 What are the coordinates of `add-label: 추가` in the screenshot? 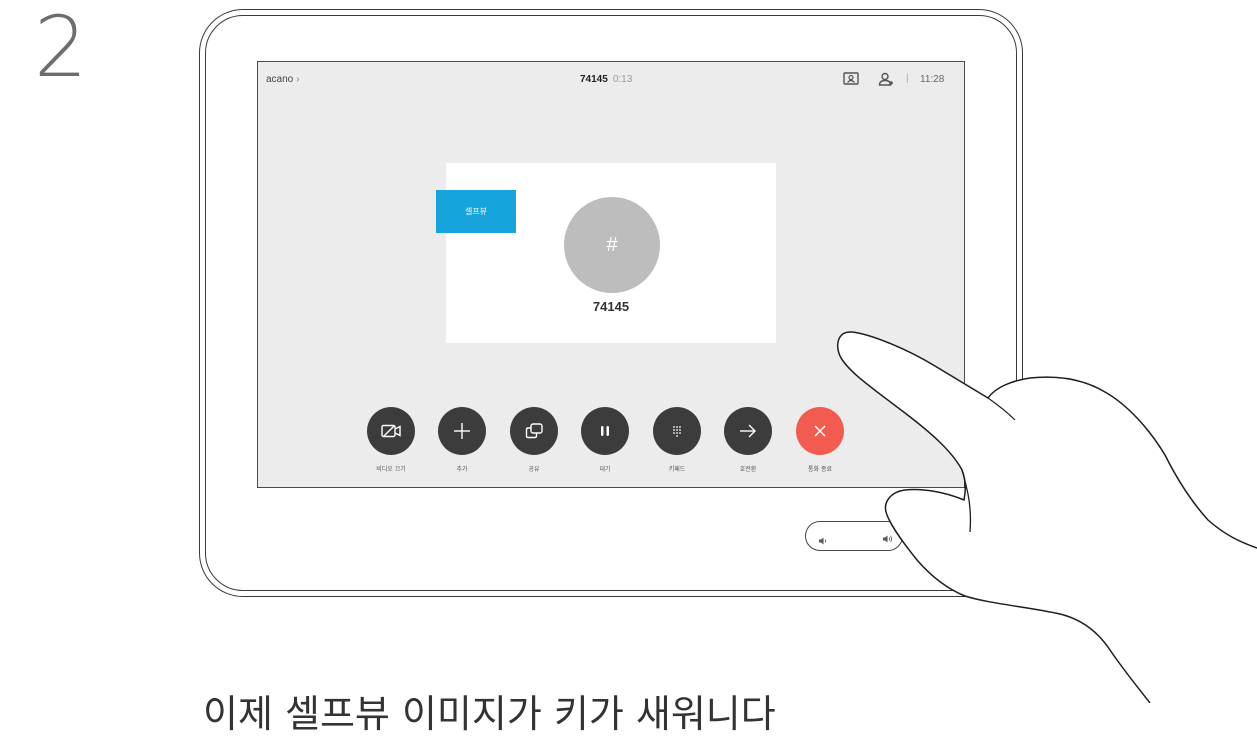 It's located at (462, 469).